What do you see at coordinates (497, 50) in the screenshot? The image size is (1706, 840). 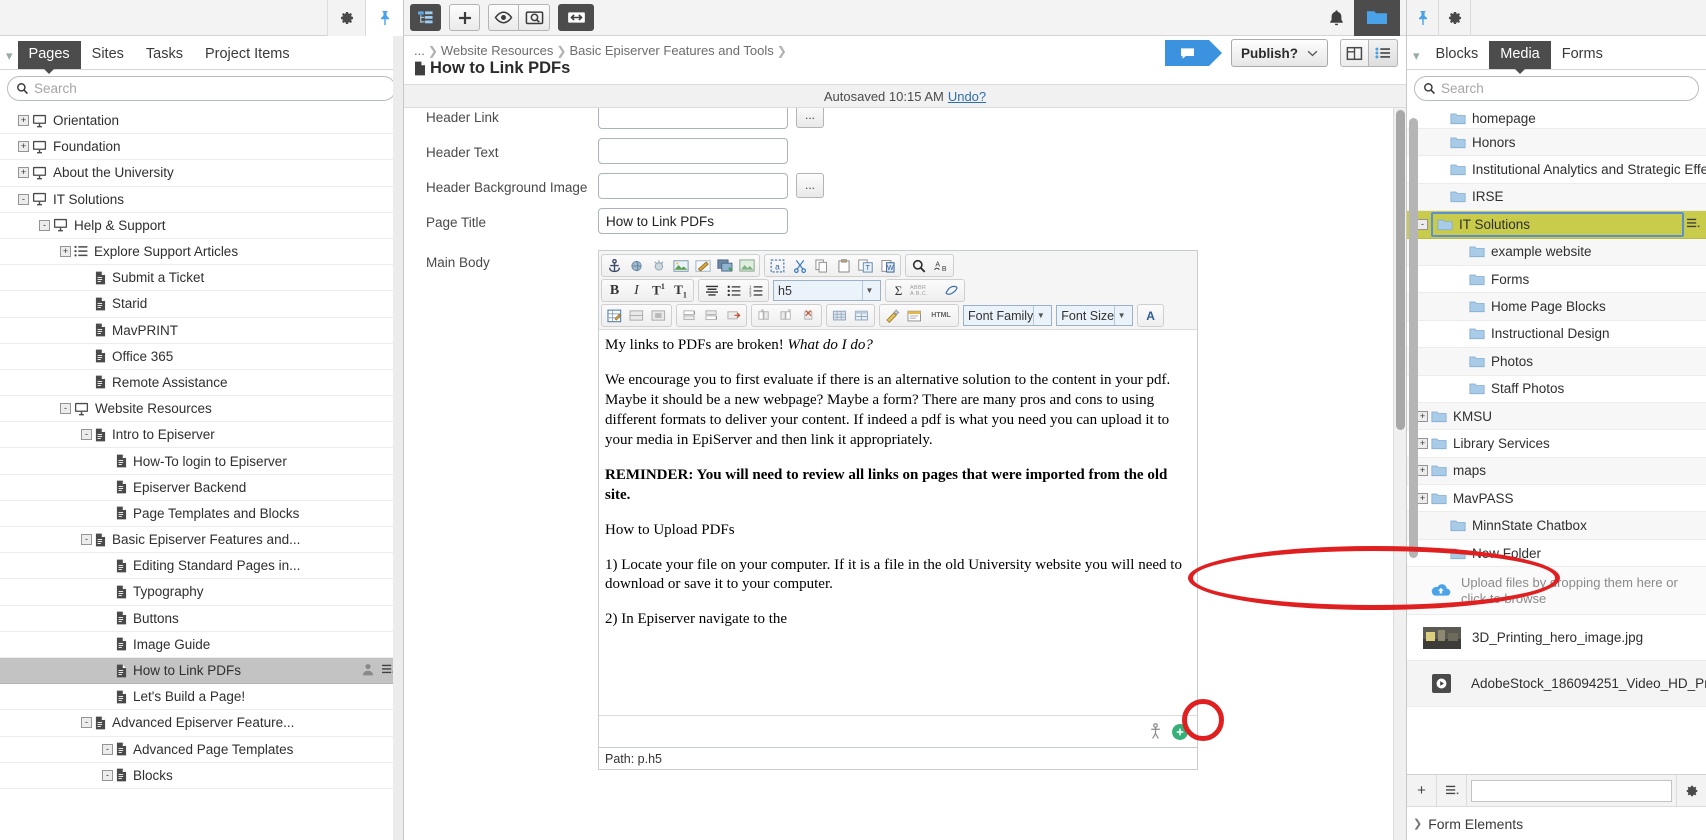 I see `breadcrumb-item-website-resources: Website Resources` at bounding box center [497, 50].